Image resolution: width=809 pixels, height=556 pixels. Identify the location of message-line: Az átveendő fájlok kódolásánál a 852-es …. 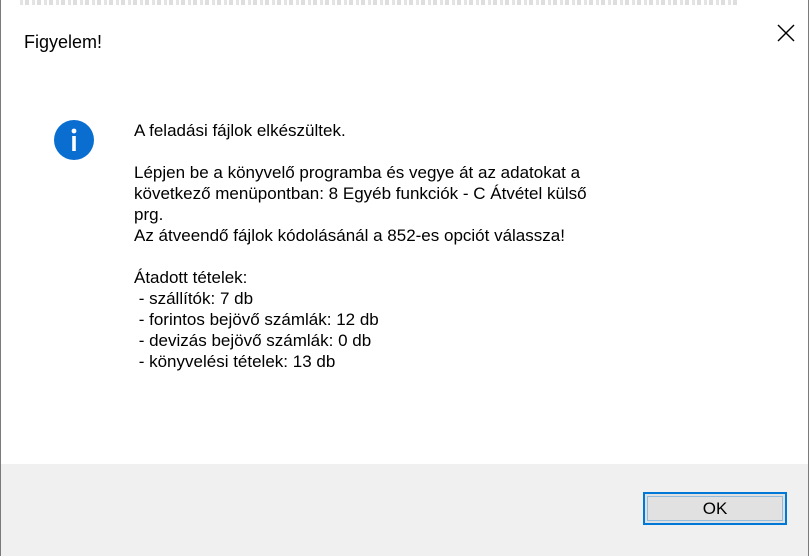
(349, 235).